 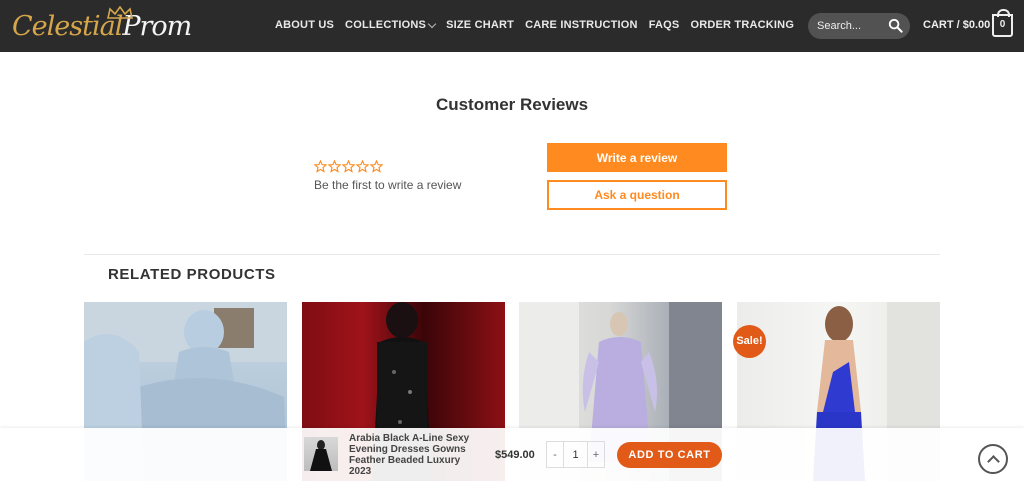 What do you see at coordinates (512, 254) in the screenshot?
I see `section-divider` at bounding box center [512, 254].